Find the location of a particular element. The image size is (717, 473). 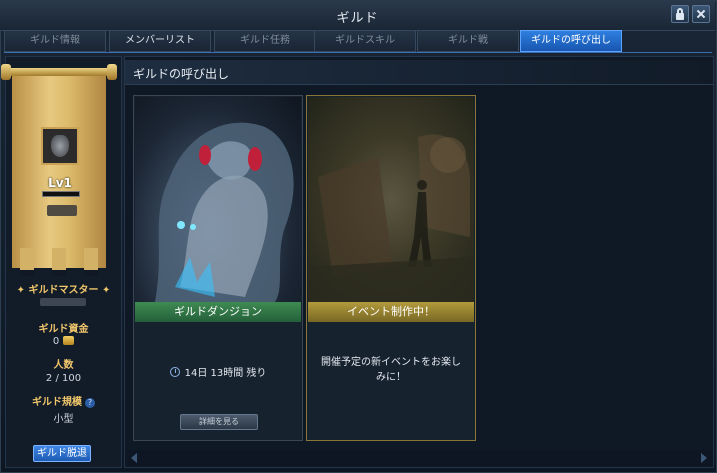

member-count-label: 人数 is located at coordinates (63, 365).